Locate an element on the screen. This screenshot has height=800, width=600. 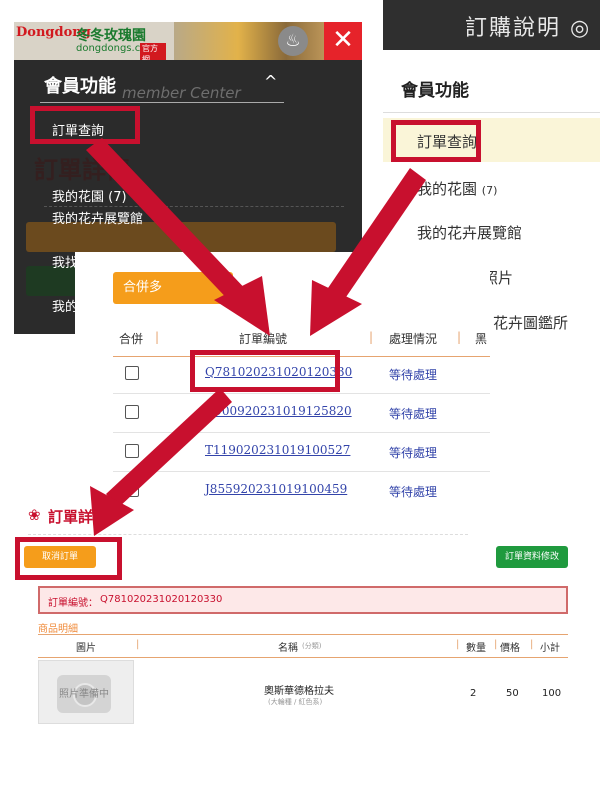
sidebar-divider is located at coordinates (491, 112).